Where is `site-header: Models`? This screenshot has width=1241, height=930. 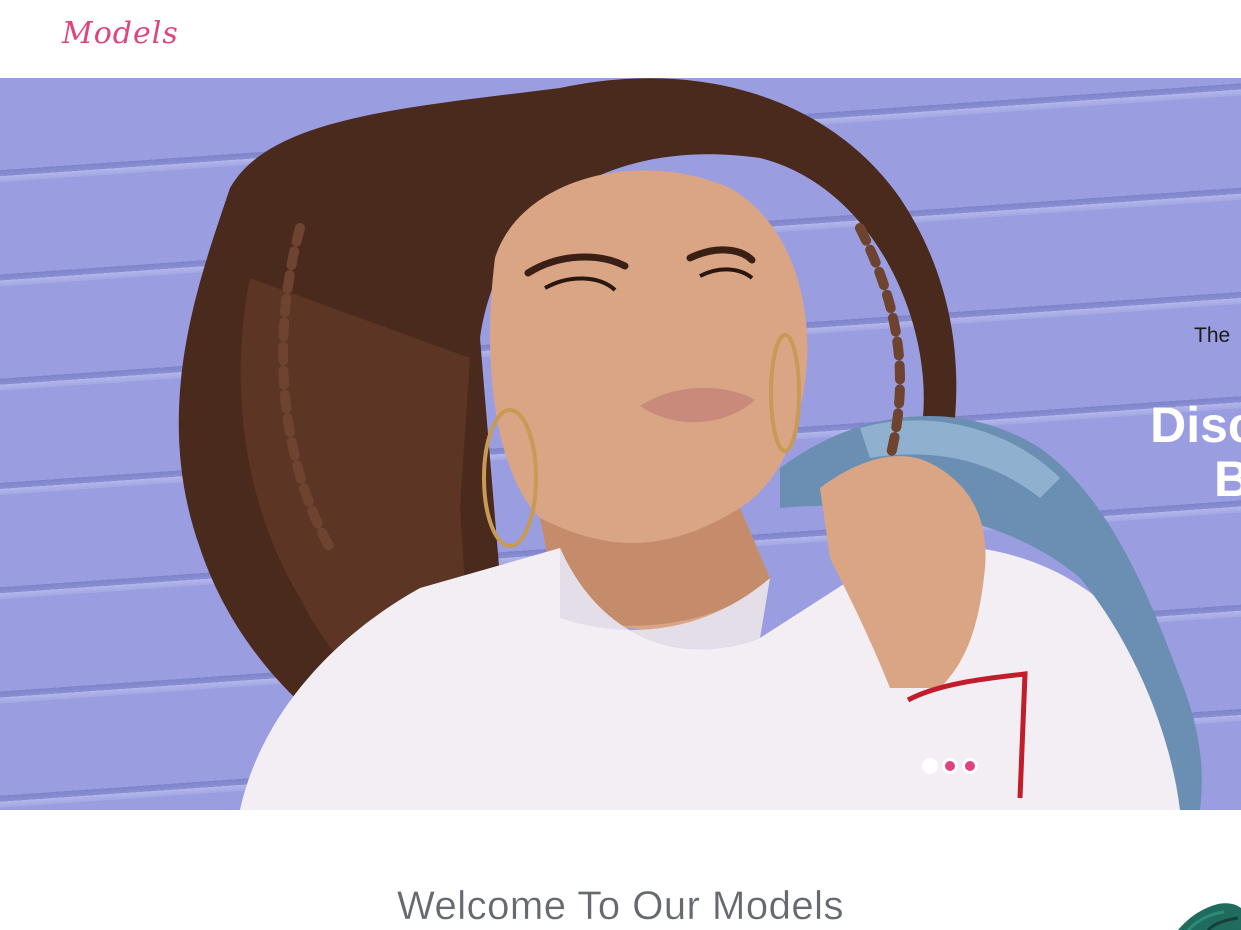 site-header: Models is located at coordinates (620, 39).